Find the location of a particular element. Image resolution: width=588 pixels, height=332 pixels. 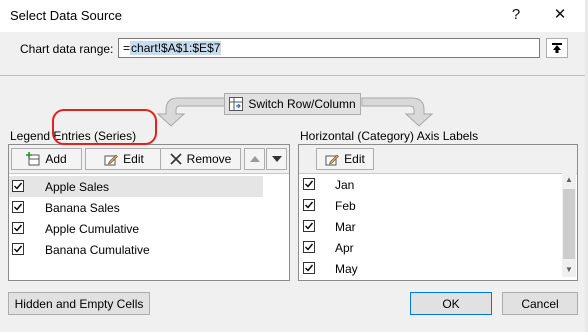

list-item-label: Banana Sales is located at coordinates (82, 208).